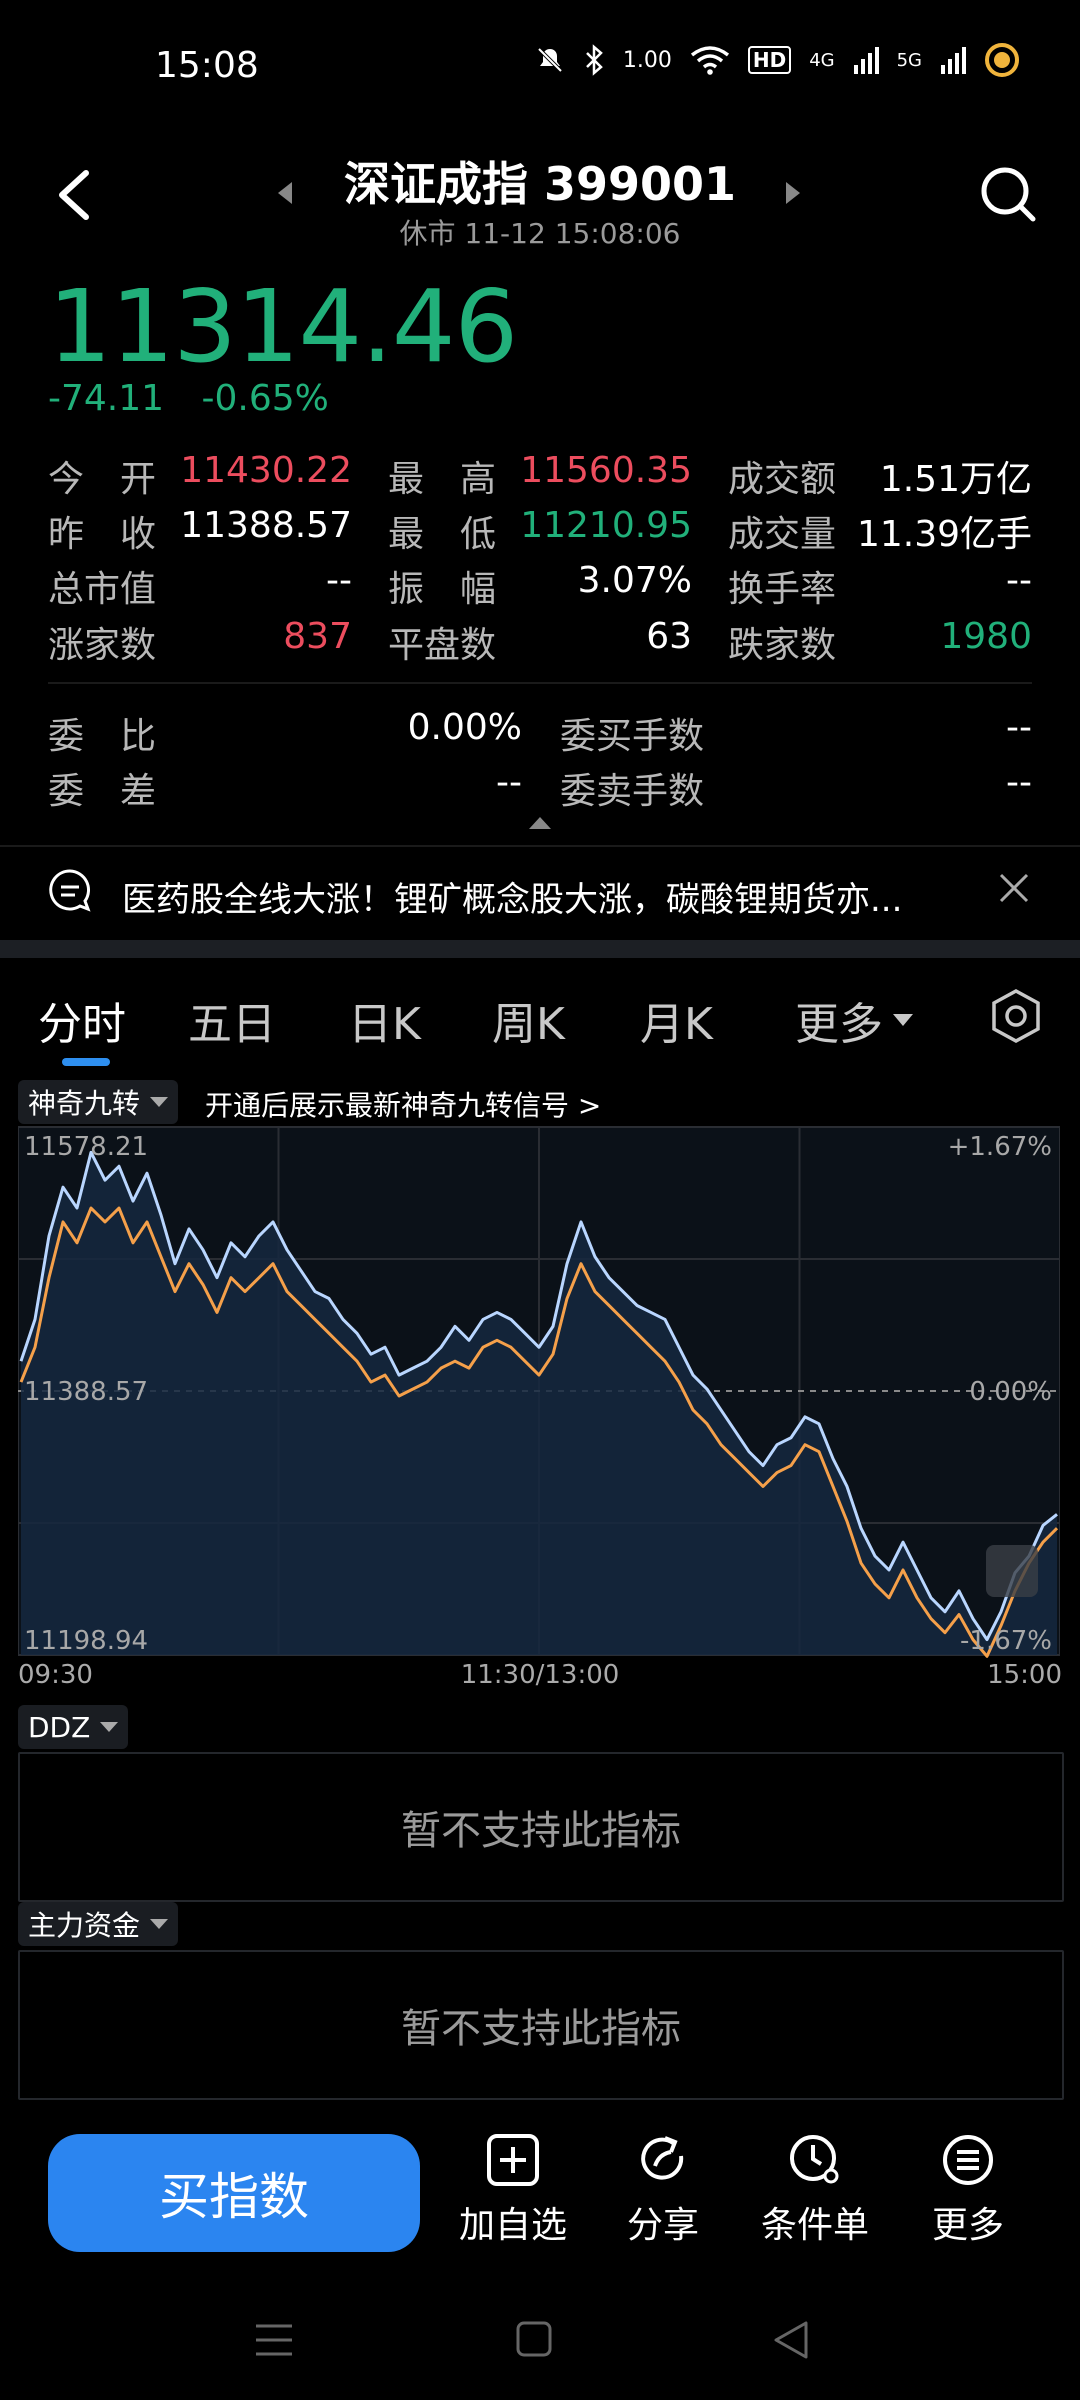  What do you see at coordinates (967, 2225) in the screenshot?
I see `more-label: 更多` at bounding box center [967, 2225].